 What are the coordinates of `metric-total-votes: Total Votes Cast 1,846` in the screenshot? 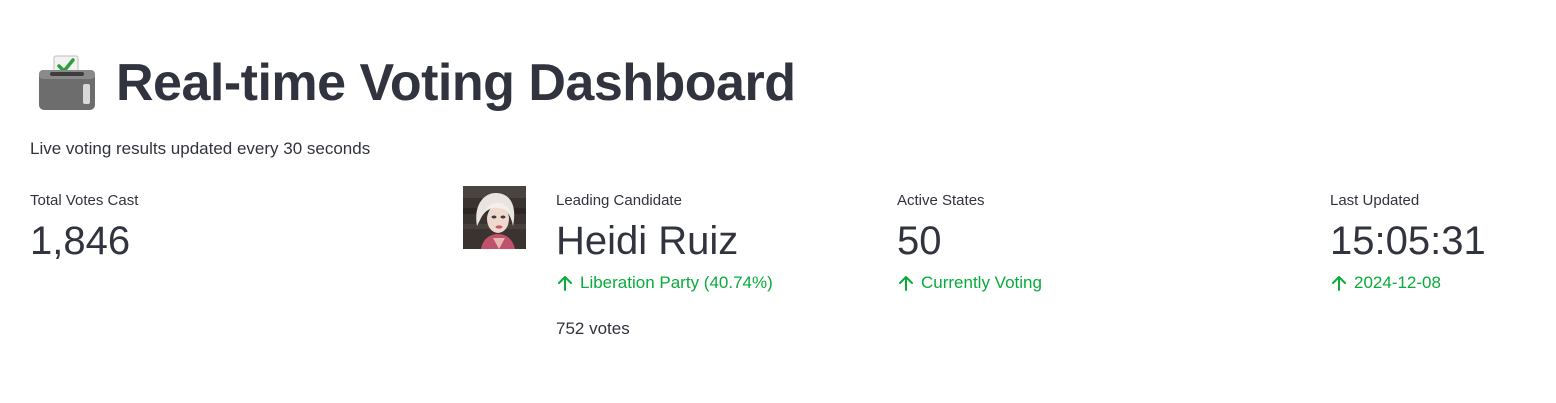 It's located at (84, 229).